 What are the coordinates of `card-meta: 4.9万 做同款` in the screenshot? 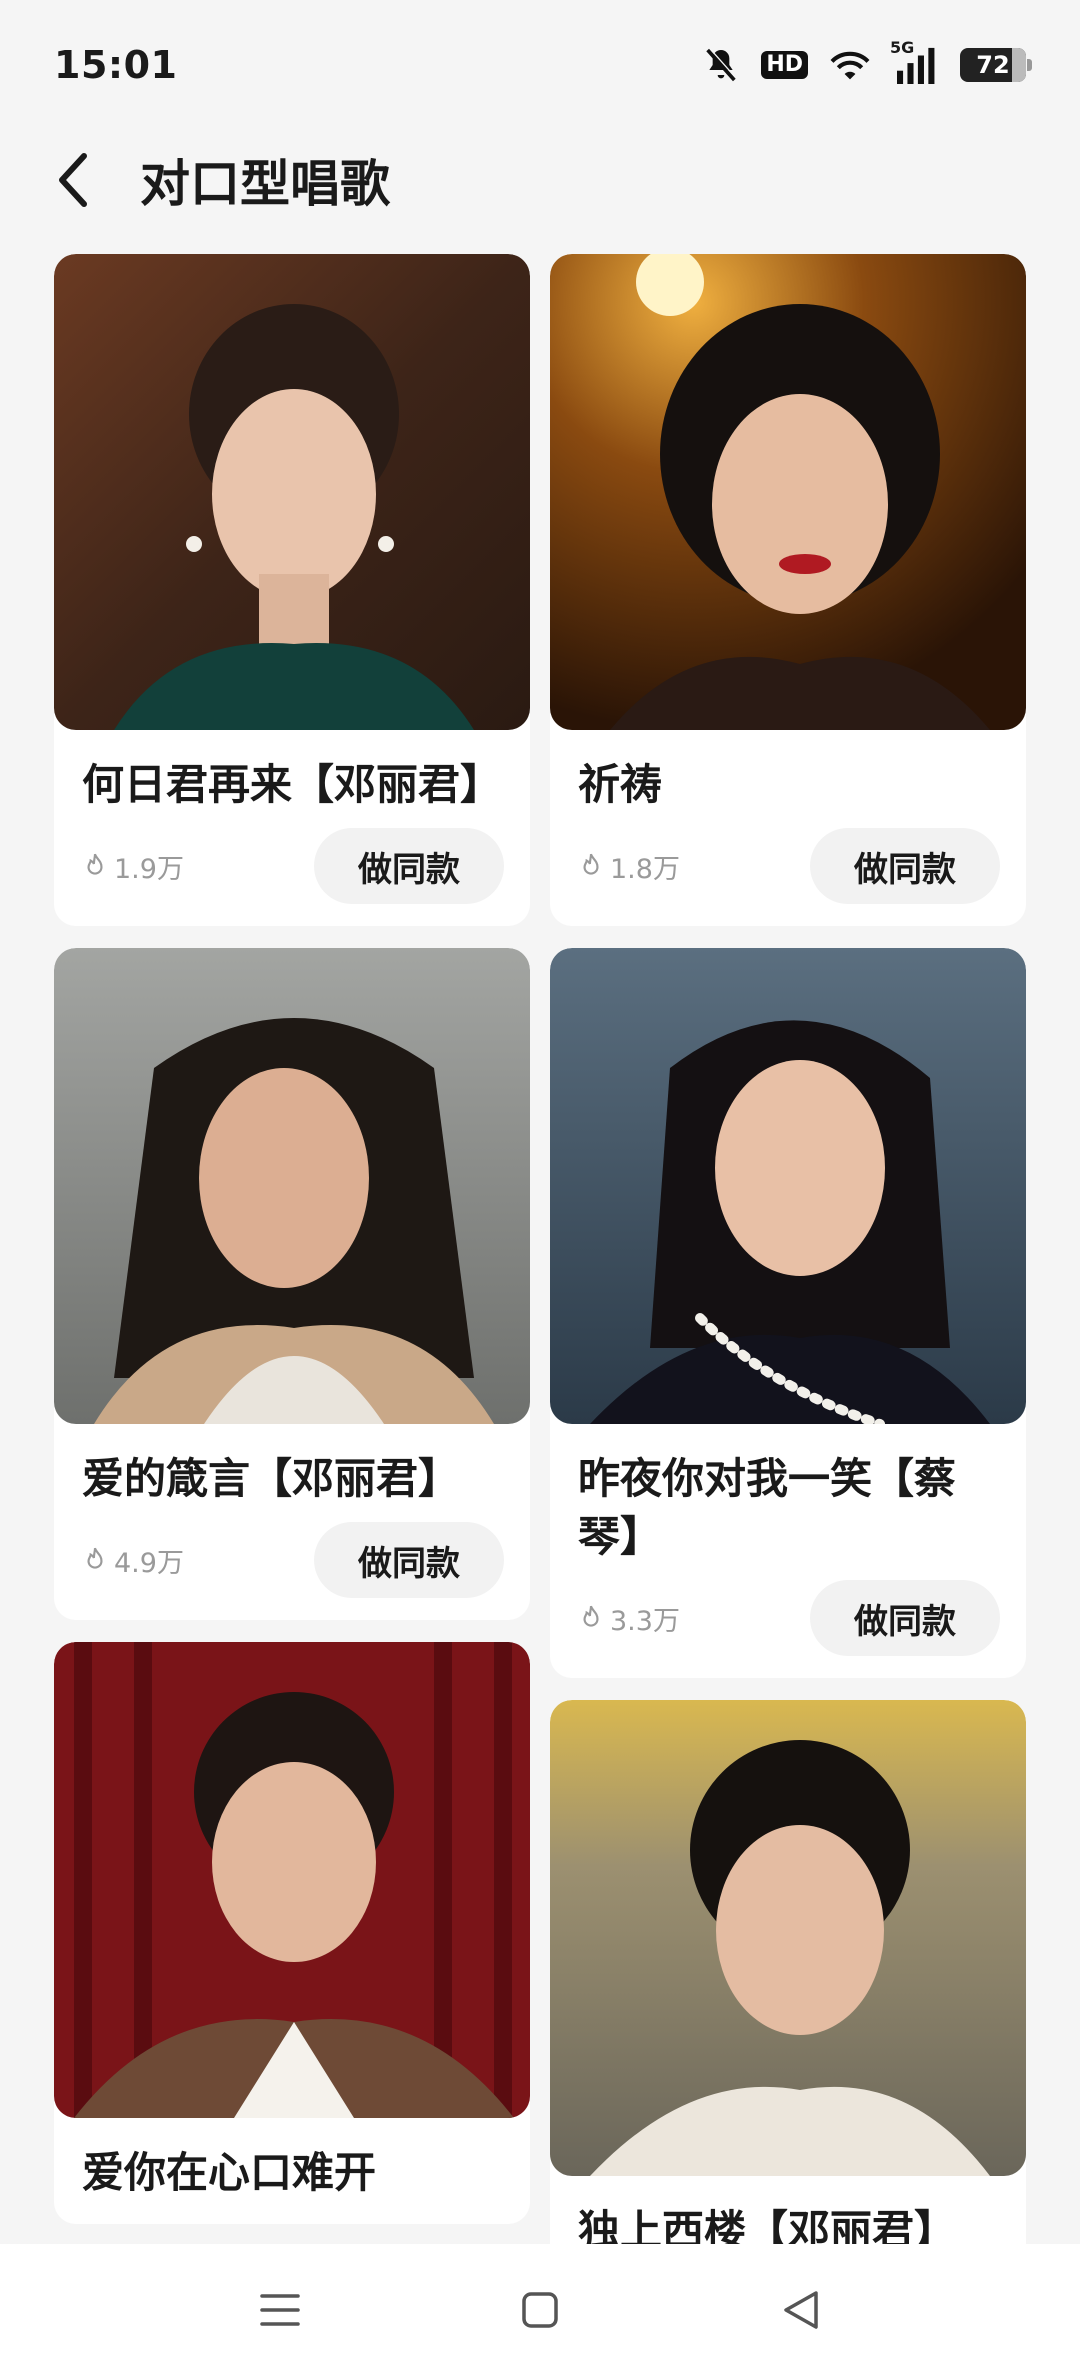 It's located at (293, 1560).